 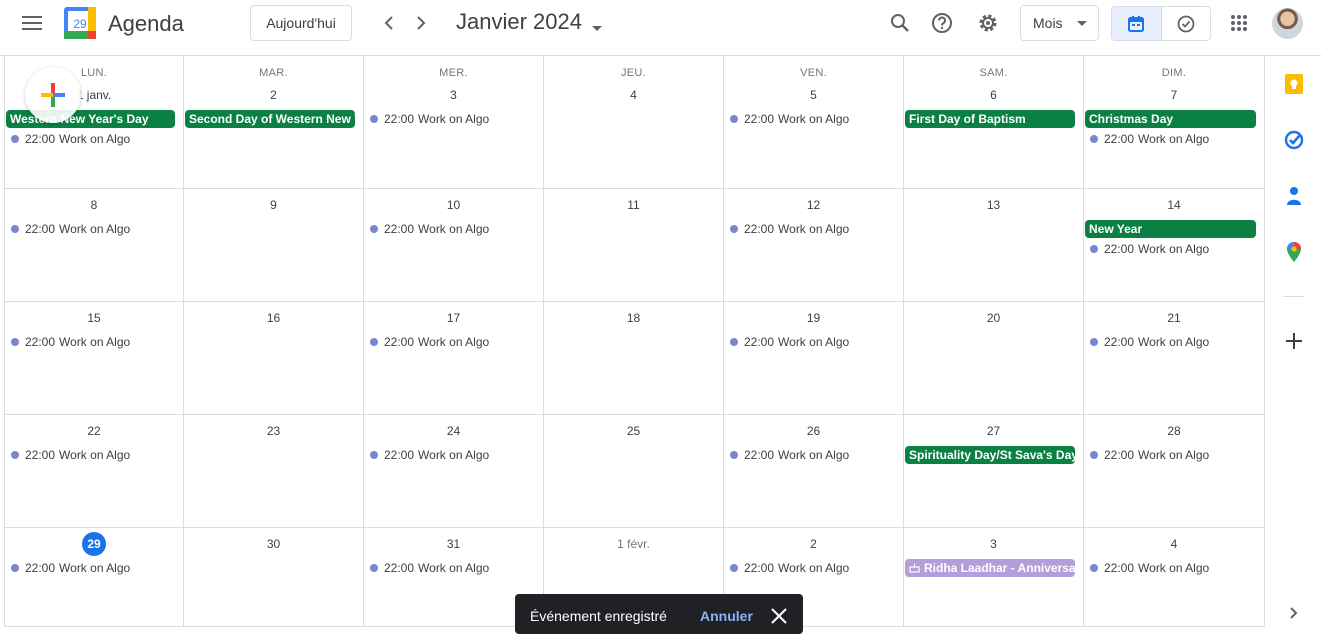 What do you see at coordinates (814, 245) in the screenshot?
I see `day-cell: 12 22:00 Work on Algo` at bounding box center [814, 245].